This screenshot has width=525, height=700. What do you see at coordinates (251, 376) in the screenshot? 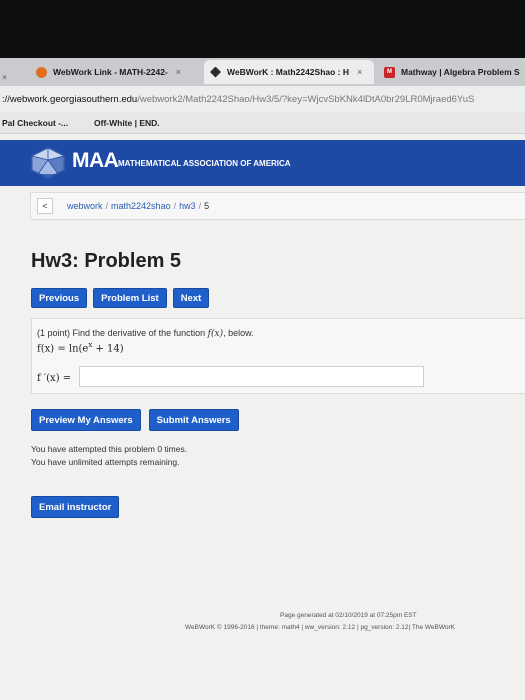
I see `answer-input` at bounding box center [251, 376].